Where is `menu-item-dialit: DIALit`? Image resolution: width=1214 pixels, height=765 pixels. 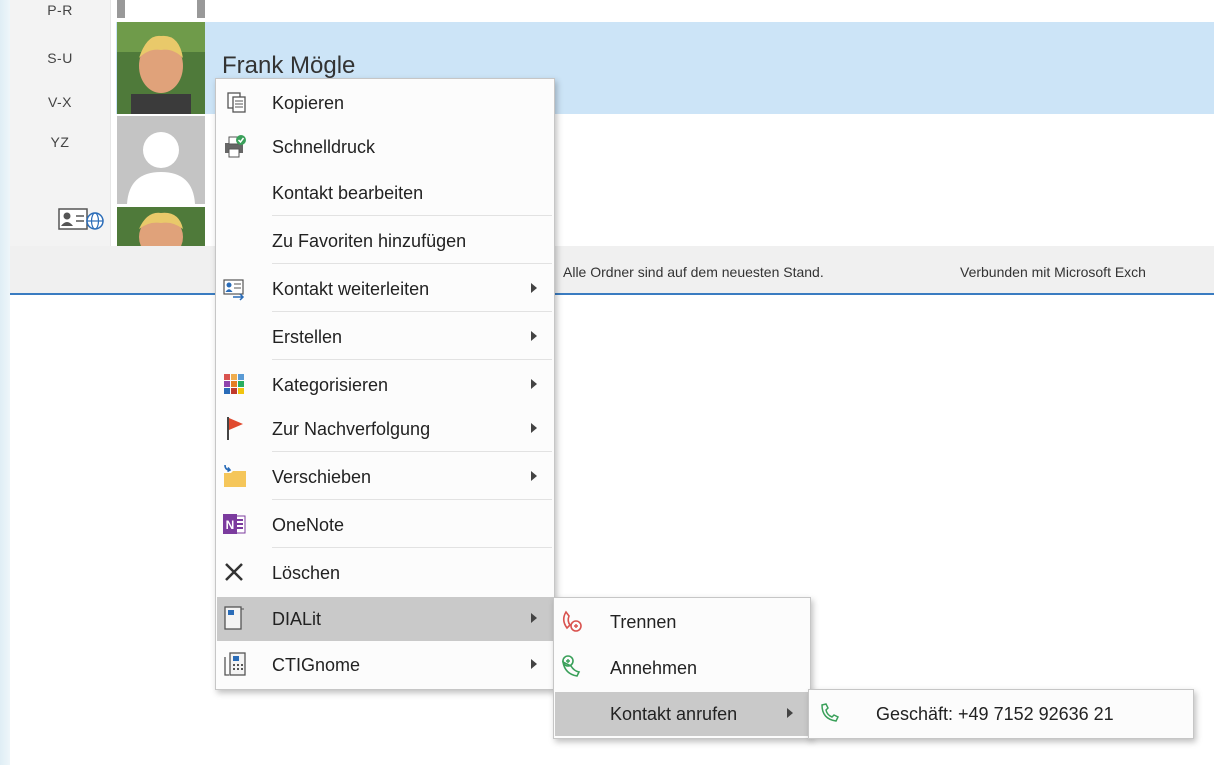 menu-item-dialit: DIALit is located at coordinates (385, 619).